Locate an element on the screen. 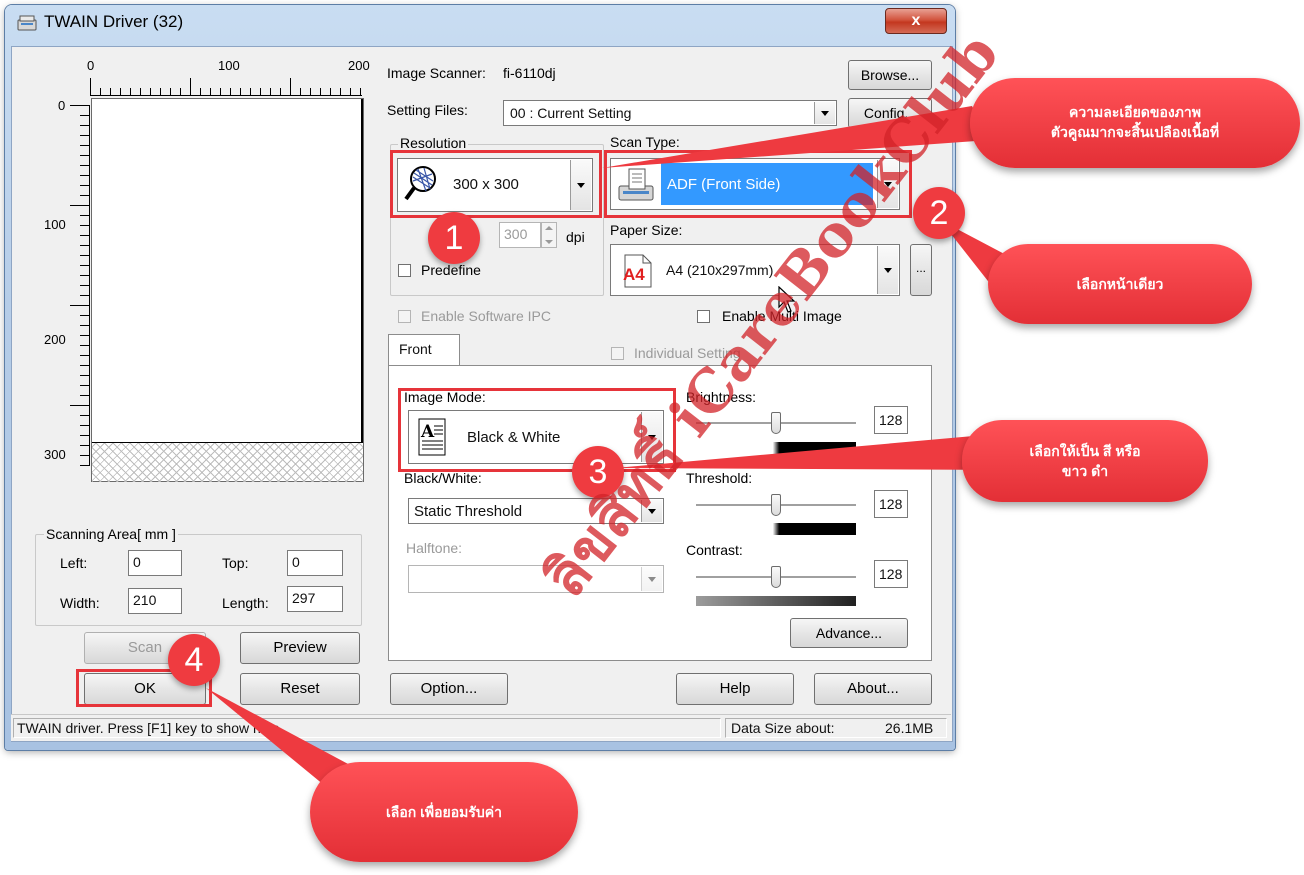 The height and width of the screenshot is (875, 1304). callout-single-side: เลือกหน้าเดียว is located at coordinates (1120, 284).